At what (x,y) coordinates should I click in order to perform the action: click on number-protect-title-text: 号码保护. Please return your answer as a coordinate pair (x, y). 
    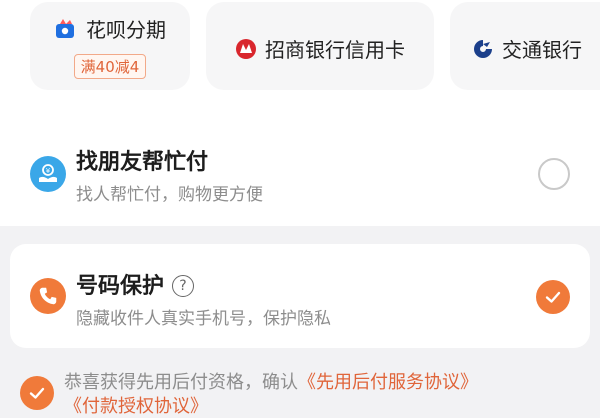
    Looking at the image, I should click on (120, 286).